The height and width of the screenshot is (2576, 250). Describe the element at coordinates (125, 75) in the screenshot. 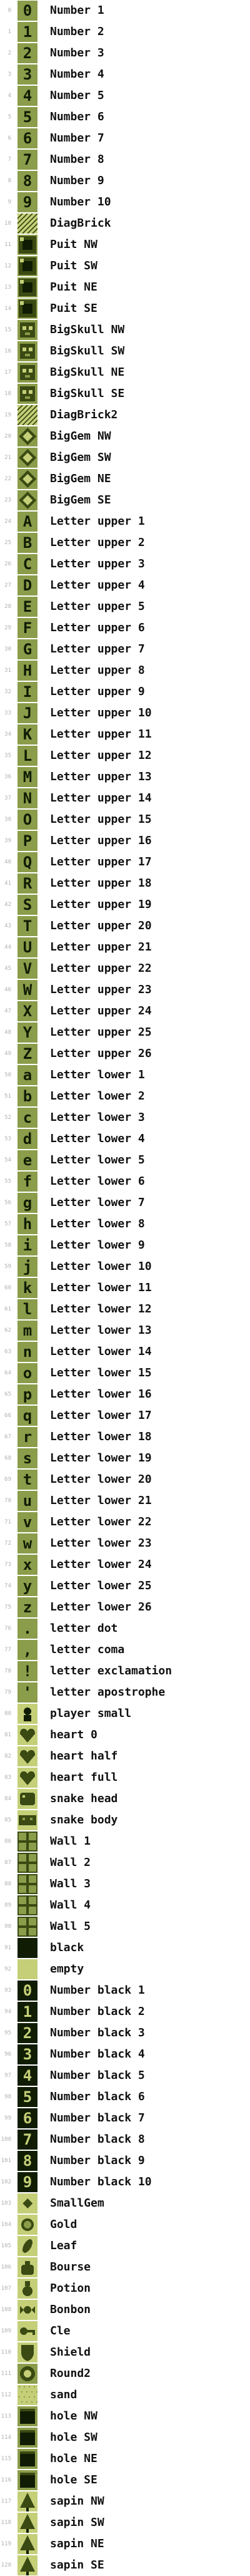

I see `list-item: 3 3 Number 4` at that location.